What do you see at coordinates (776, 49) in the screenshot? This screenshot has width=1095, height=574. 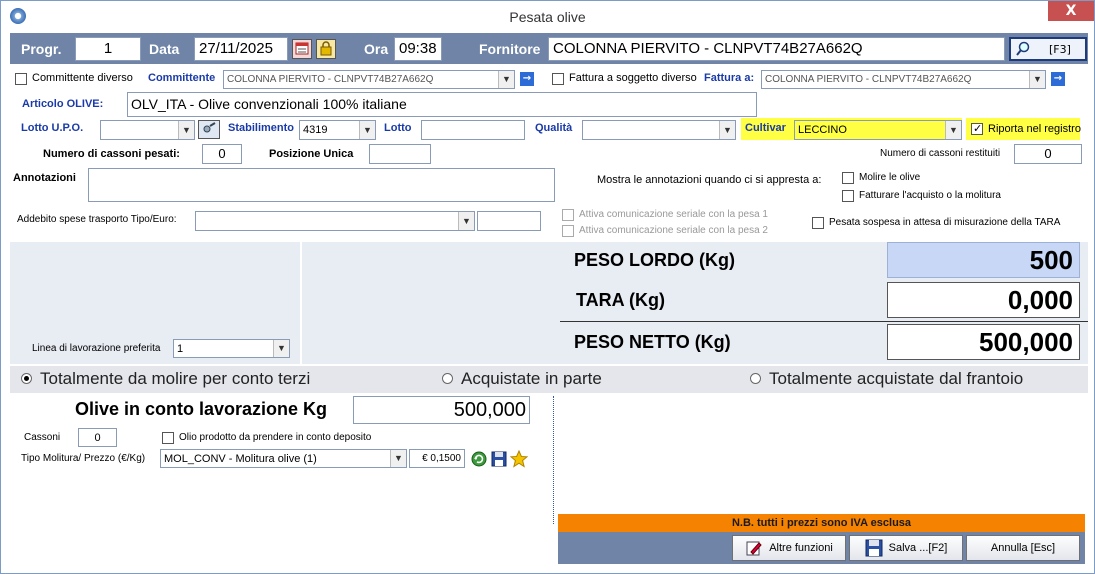 I see `fornitore-input: COLONNA PIERVITO - CLNPVT74B27A662Q` at bounding box center [776, 49].